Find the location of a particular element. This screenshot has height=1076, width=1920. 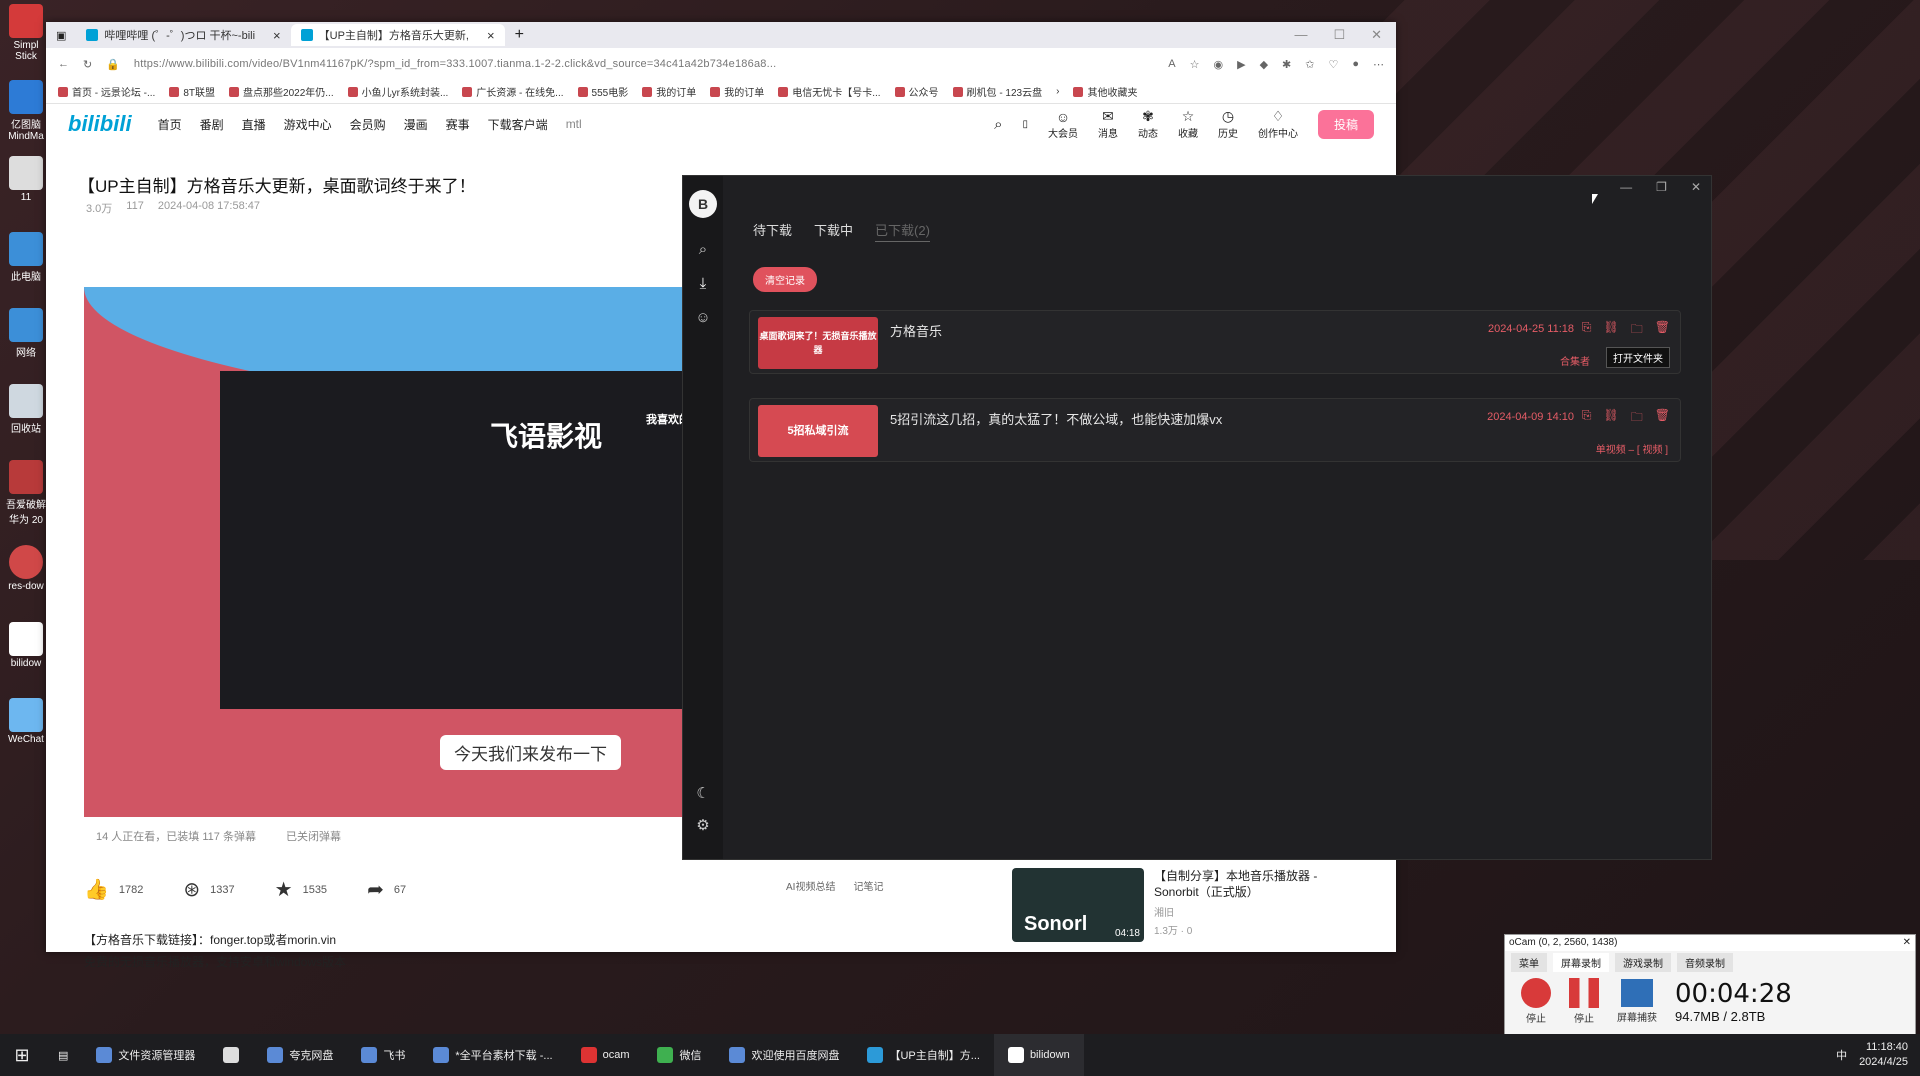

browser-essentials-icon: ♡ is located at coordinates (1333, 64).